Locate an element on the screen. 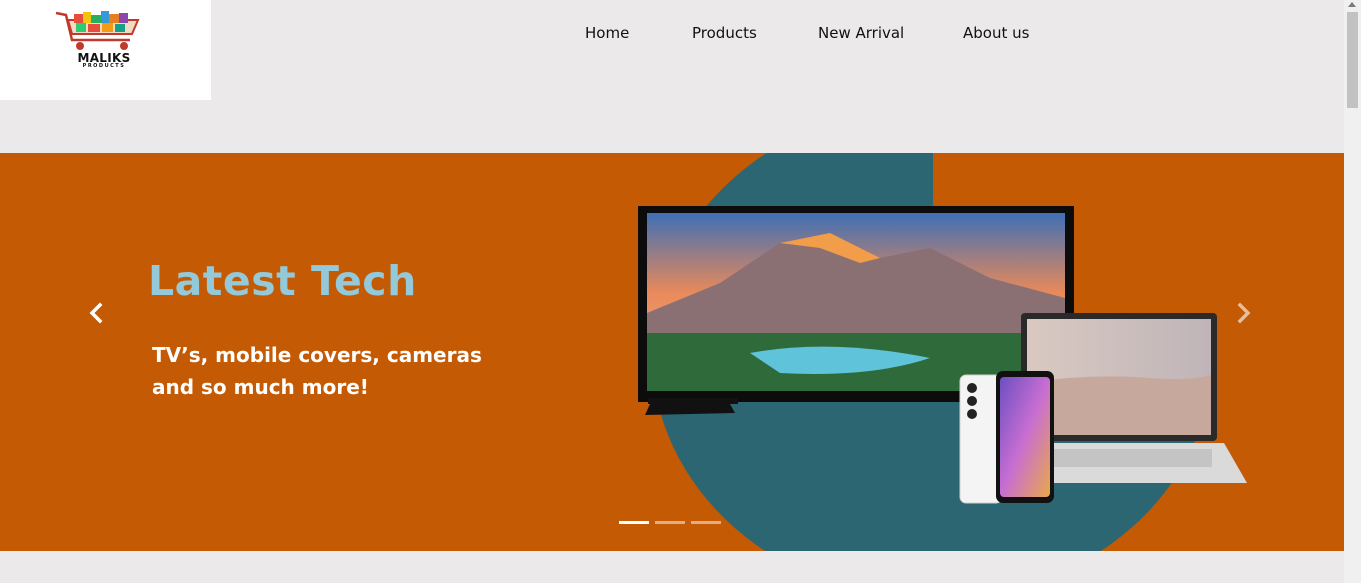 This screenshot has width=1361, height=583. nav-item-about-us: About us is located at coordinates (996, 33).